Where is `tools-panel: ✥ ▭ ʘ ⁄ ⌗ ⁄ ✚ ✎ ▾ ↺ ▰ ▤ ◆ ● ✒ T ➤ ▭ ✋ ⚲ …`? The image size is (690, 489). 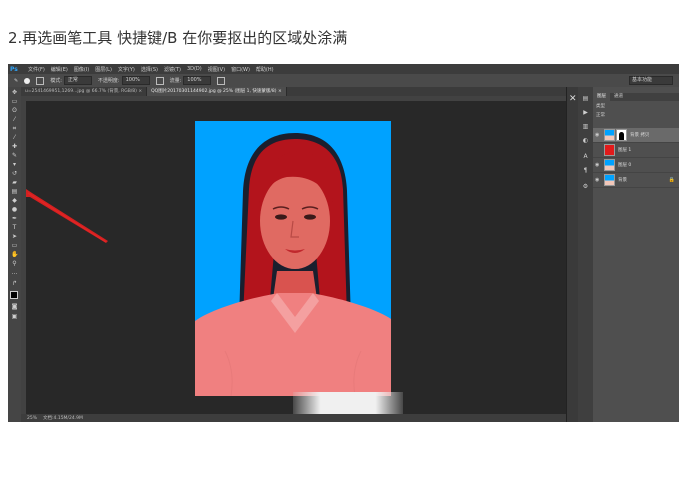
tools-panel: ✥ ▭ ʘ ⁄ ⌗ ⁄ ✚ ✎ ▾ ↺ ▰ ▤ ◆ ● ✒ T ➤ ▭ ✋ ⚲ … is located at coordinates (15, 254).